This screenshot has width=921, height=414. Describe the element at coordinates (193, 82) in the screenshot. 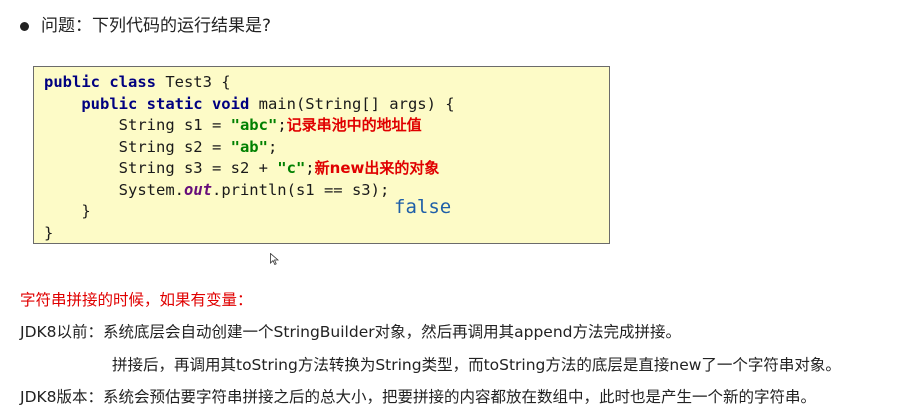

I see `code-text: Test3 {` at that location.